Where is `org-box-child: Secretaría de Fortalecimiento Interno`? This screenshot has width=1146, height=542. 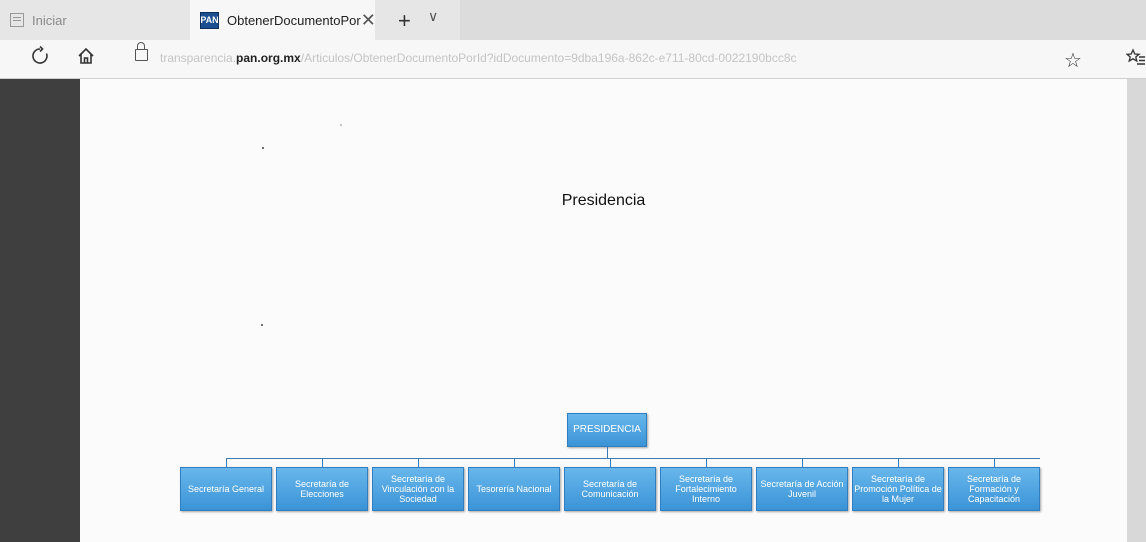
org-box-child: Secretaría de Fortalecimiento Interno is located at coordinates (706, 489).